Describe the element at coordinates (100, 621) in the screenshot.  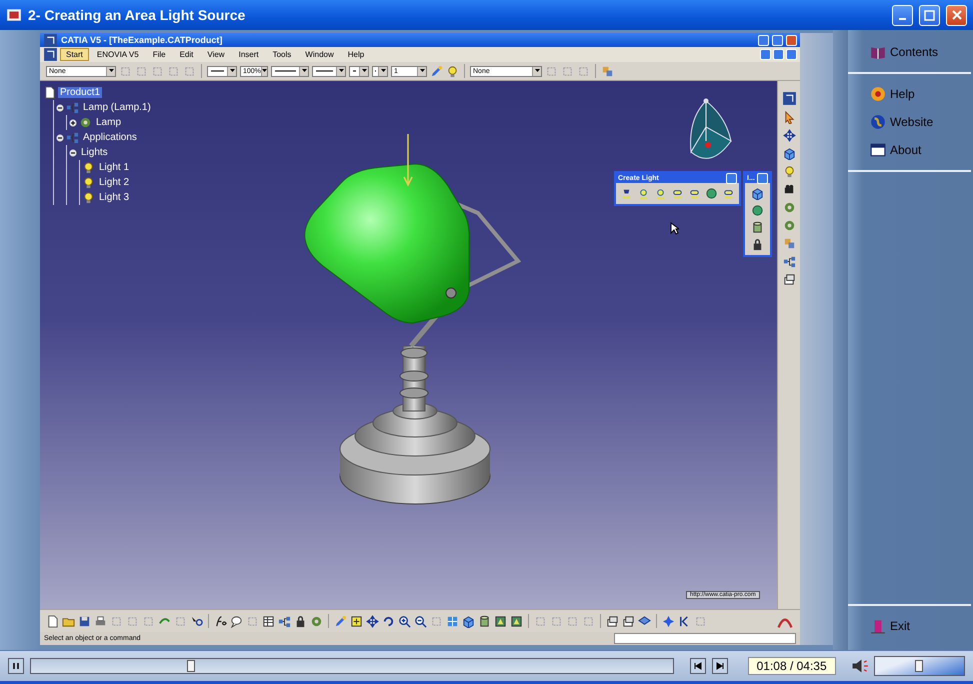
I see `printer-icon` at that location.